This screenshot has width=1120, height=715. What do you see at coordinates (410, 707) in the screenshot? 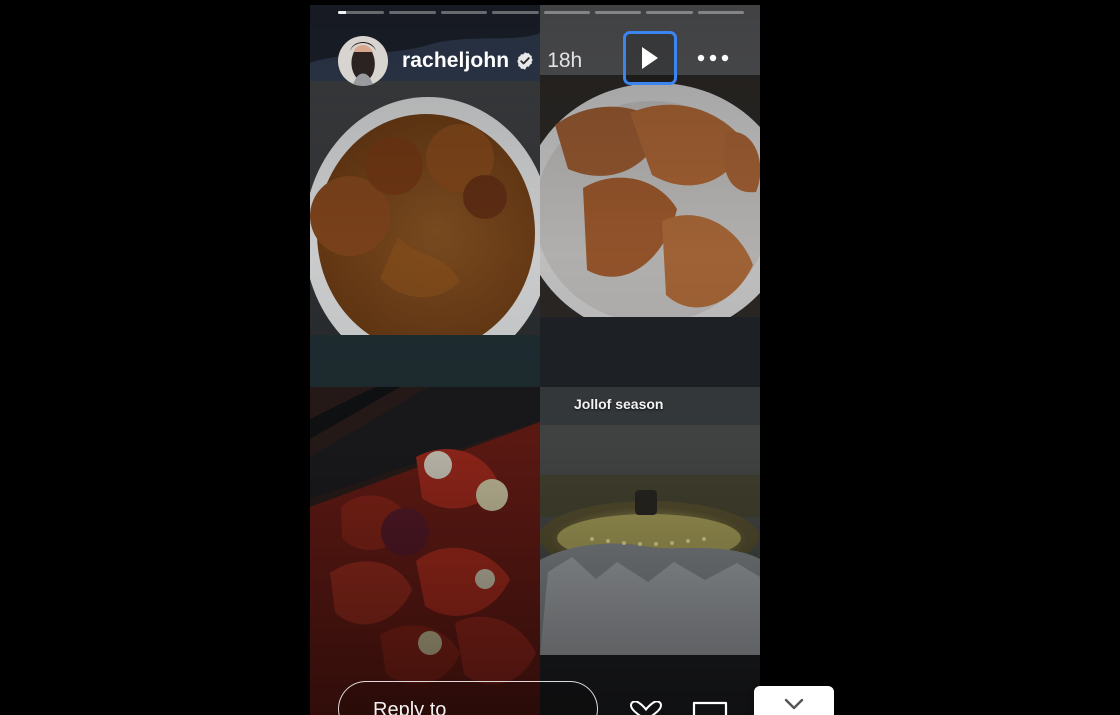
I see `reply-placeholder: Reply to` at bounding box center [410, 707].